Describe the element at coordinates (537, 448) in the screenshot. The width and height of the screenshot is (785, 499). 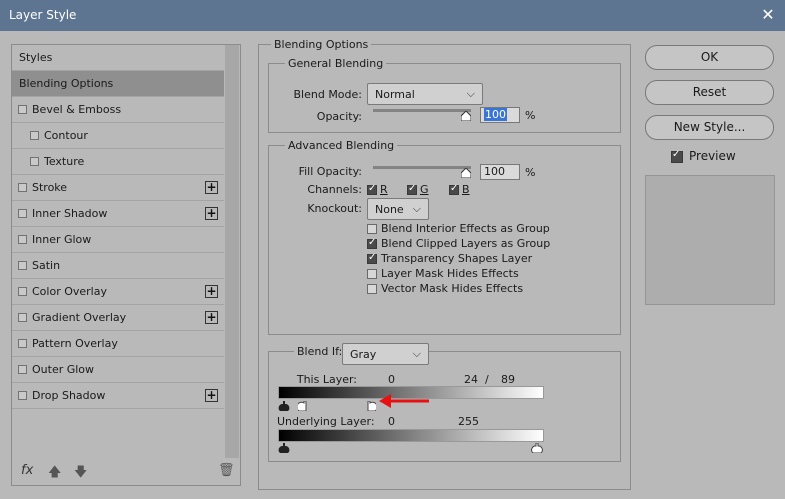
I see `underlying-white-slider` at that location.